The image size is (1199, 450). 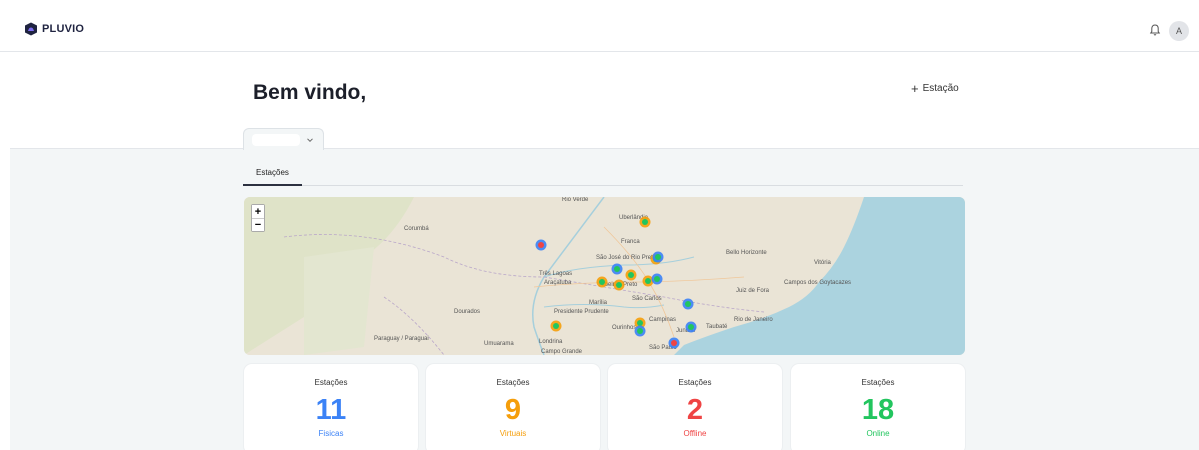 I want to click on page-title: Bem vindo,, so click(x=310, y=92).